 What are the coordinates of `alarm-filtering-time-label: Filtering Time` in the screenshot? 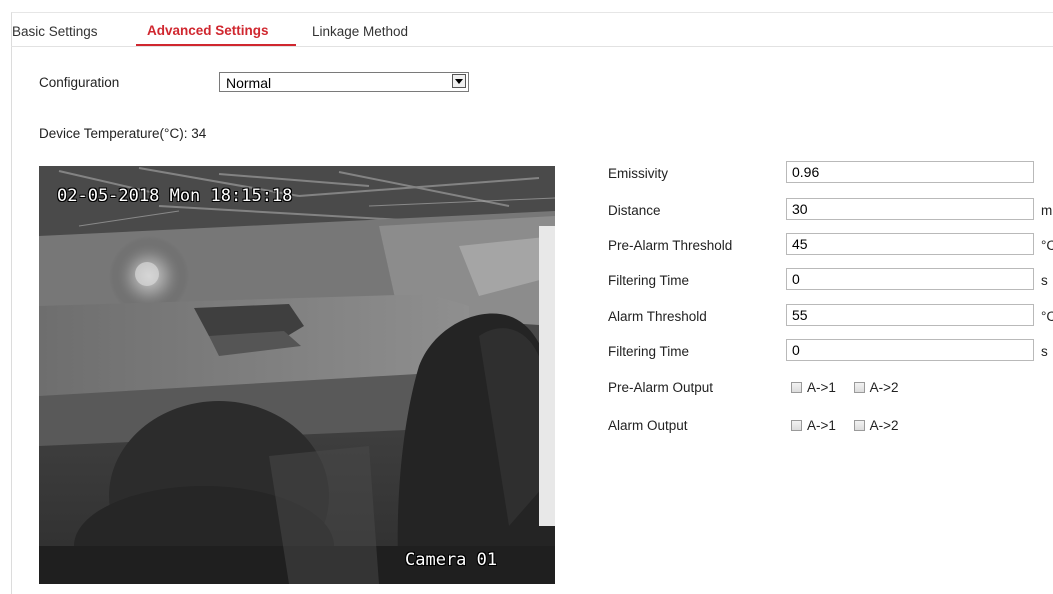 It's located at (649, 351).